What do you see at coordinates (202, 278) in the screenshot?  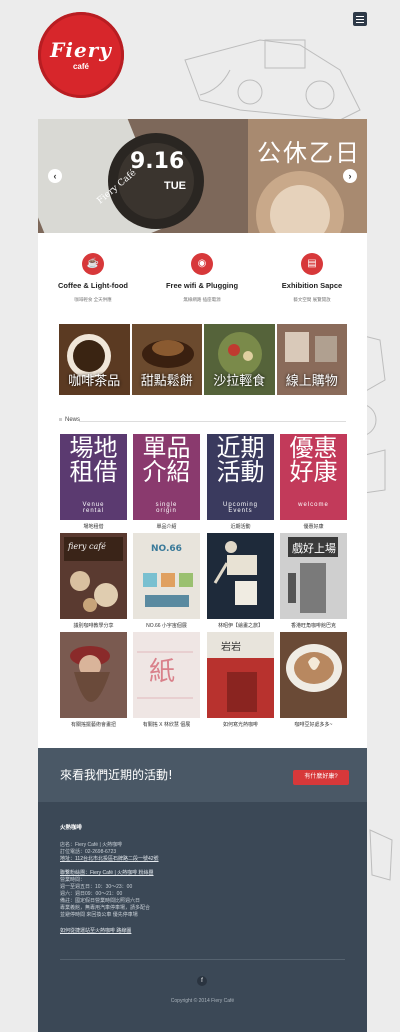 I see `feature-wifi: ◉ Free wifi & Plugging 無線網路 插座電源` at bounding box center [202, 278].